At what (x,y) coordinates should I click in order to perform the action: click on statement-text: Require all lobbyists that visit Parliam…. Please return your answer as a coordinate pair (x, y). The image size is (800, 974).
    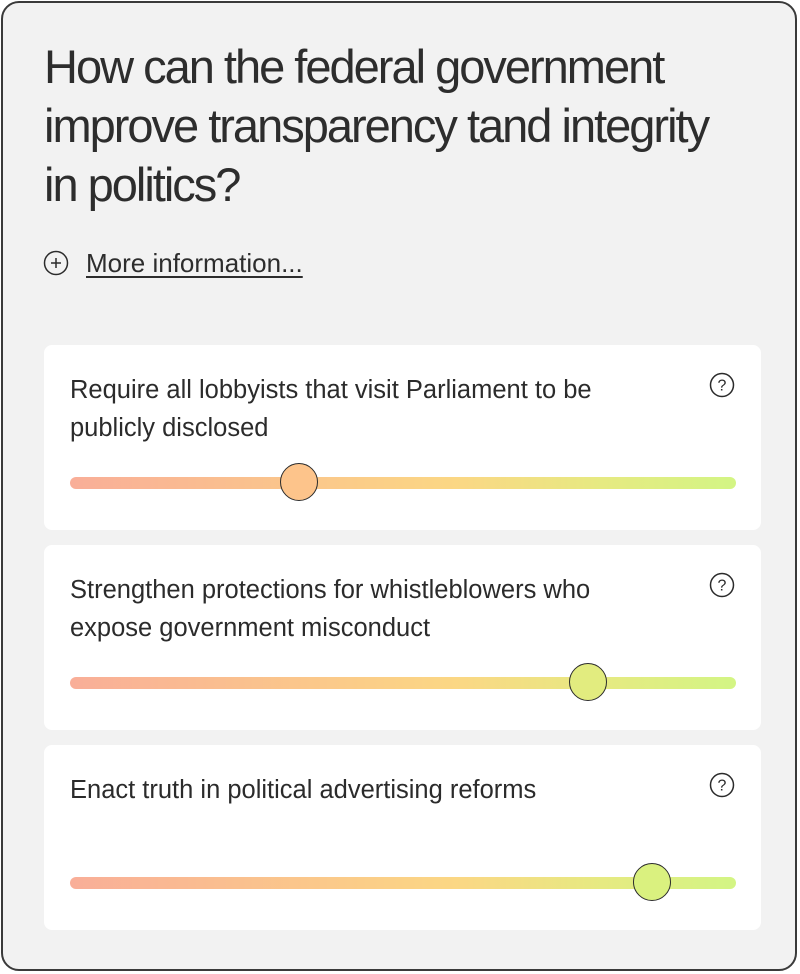
    Looking at the image, I should click on (331, 409).